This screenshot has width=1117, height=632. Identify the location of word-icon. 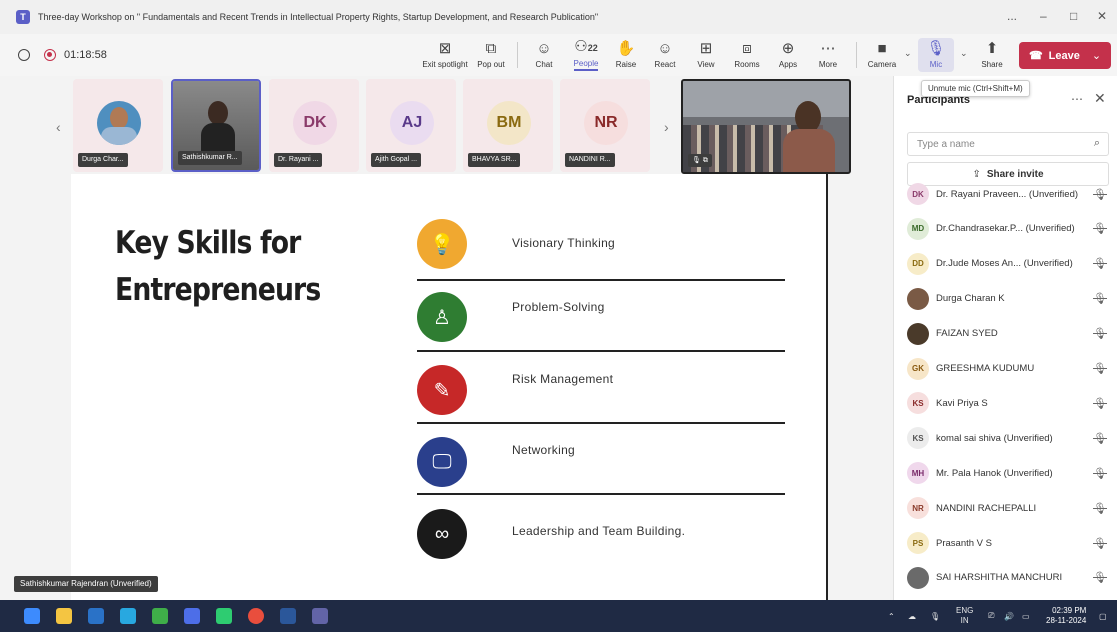
(288, 616).